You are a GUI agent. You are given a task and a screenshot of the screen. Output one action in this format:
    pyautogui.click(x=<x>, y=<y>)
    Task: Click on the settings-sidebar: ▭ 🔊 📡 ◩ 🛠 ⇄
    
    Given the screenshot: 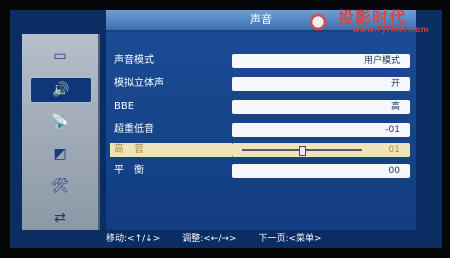 What is the action you would take?
    pyautogui.click(x=61, y=132)
    